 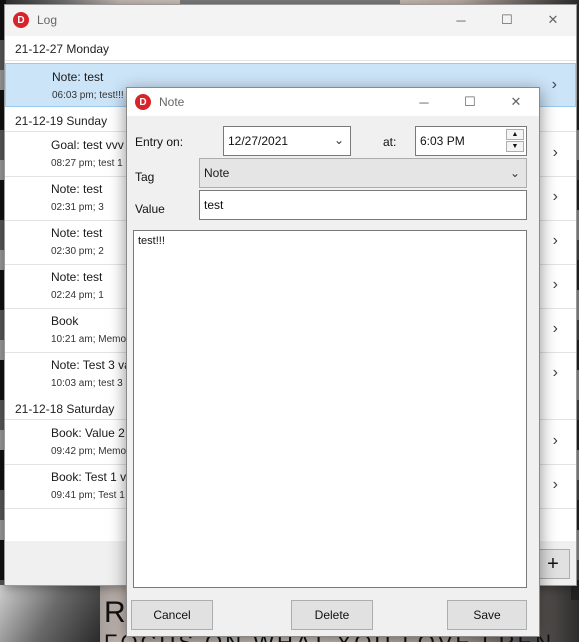 I want to click on log-item-subtitle: 10:21 am; Memo, so click(x=89, y=339).